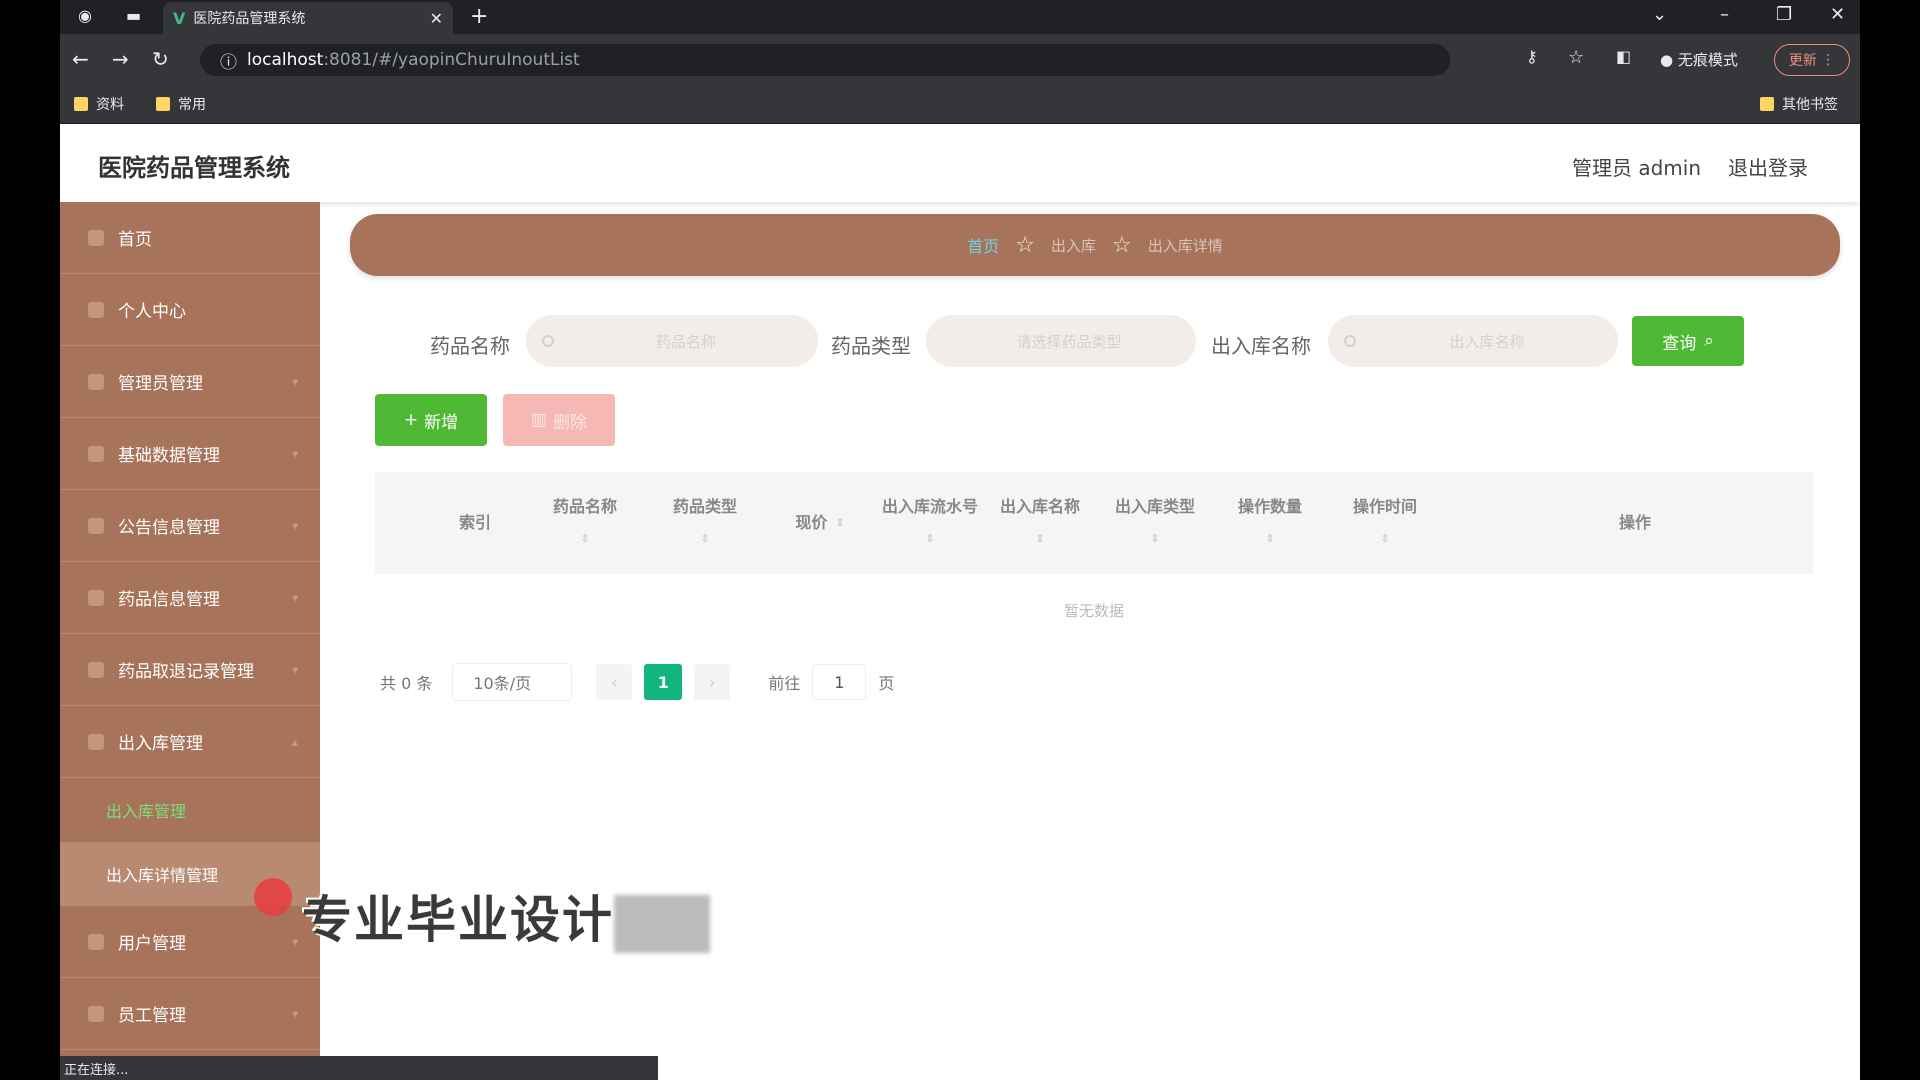 The width and height of the screenshot is (1920, 1080). What do you see at coordinates (1061, 341) in the screenshot?
I see `drug-type-select: 请选择药品类型` at bounding box center [1061, 341].